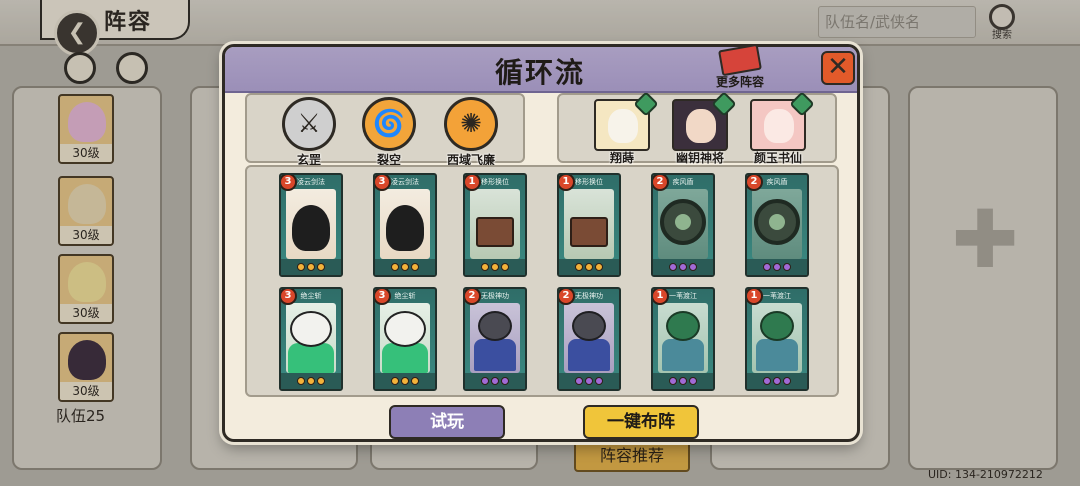 The height and width of the screenshot is (486, 1080). I want to click on hero-name: 颜玉书仙, so click(777, 158).